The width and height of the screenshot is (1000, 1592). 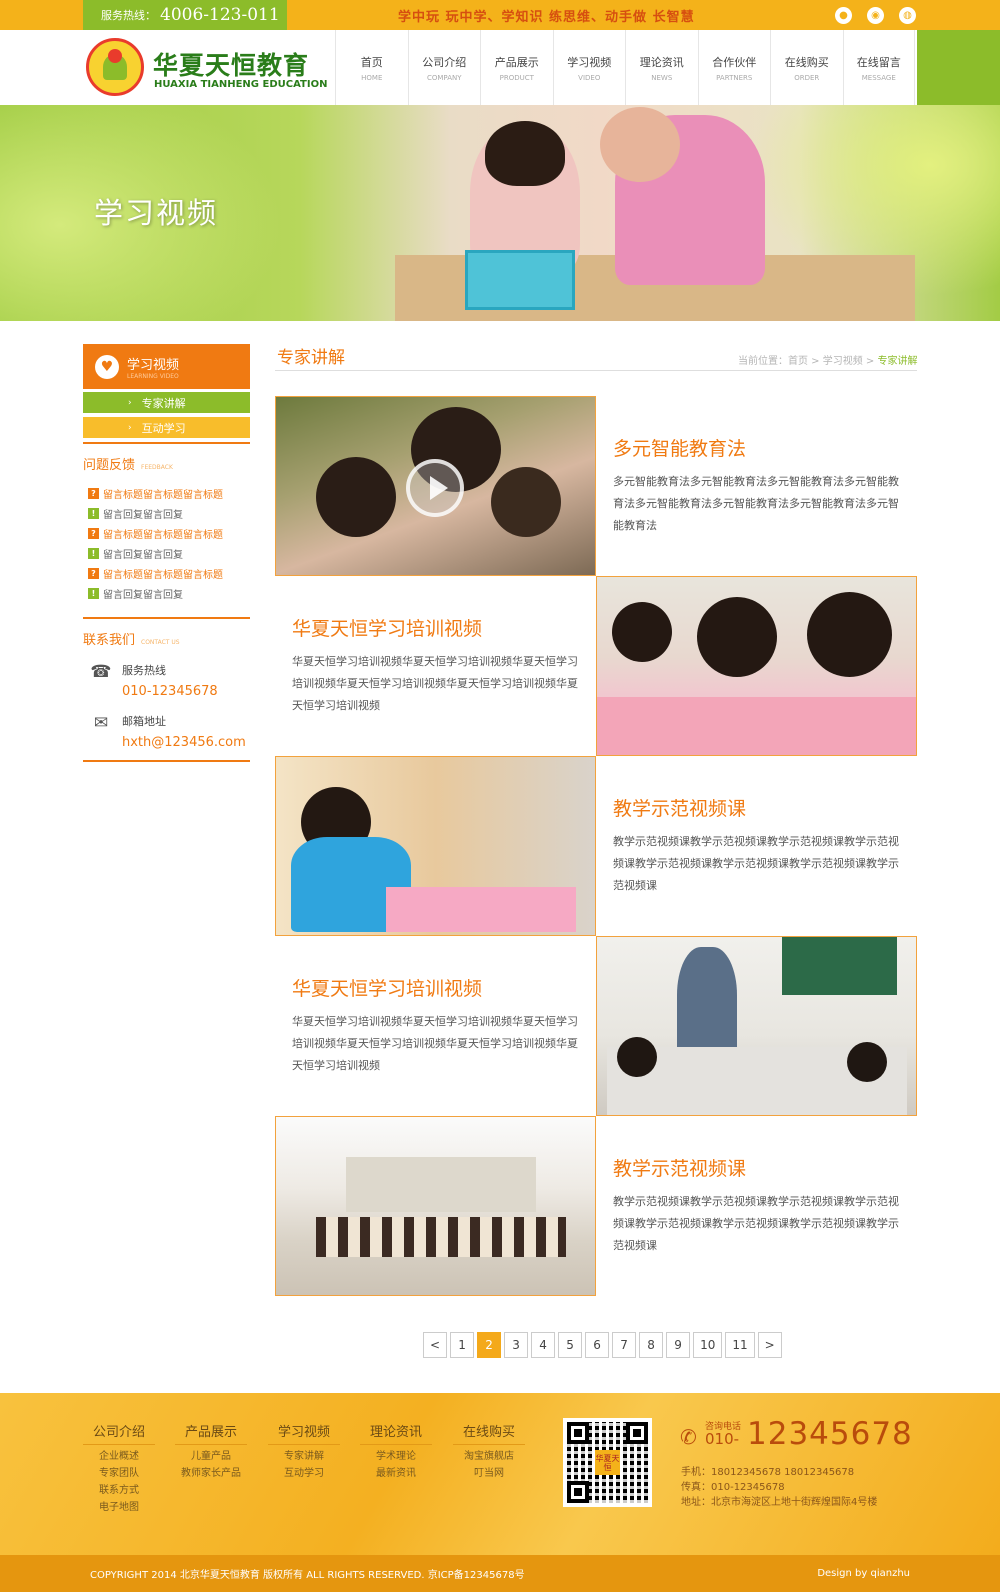 I want to click on nav-item-news: 理论资讯 NEWS, so click(x=661, y=67).